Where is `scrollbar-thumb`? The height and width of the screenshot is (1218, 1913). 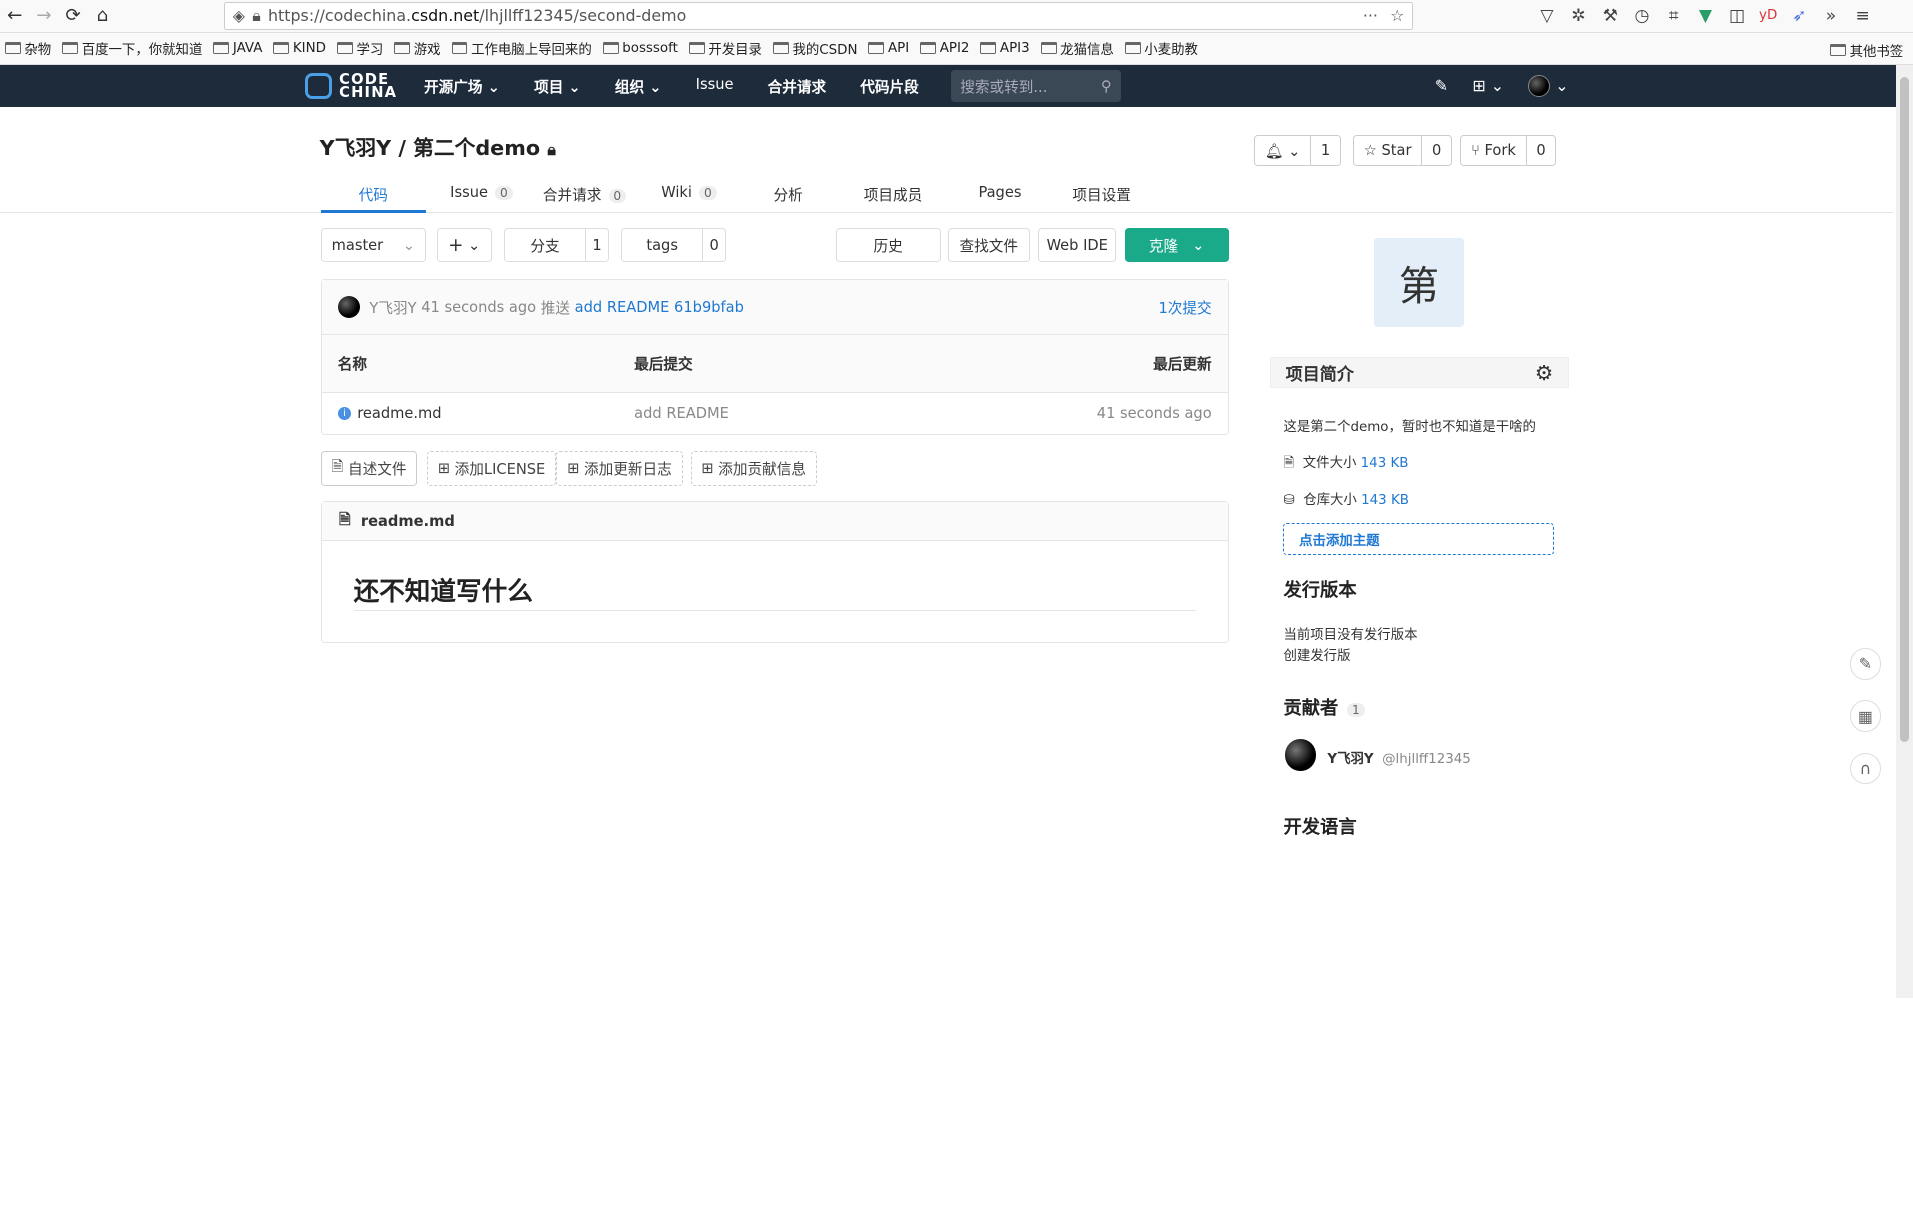
scrollbar-thumb is located at coordinates (1904, 409).